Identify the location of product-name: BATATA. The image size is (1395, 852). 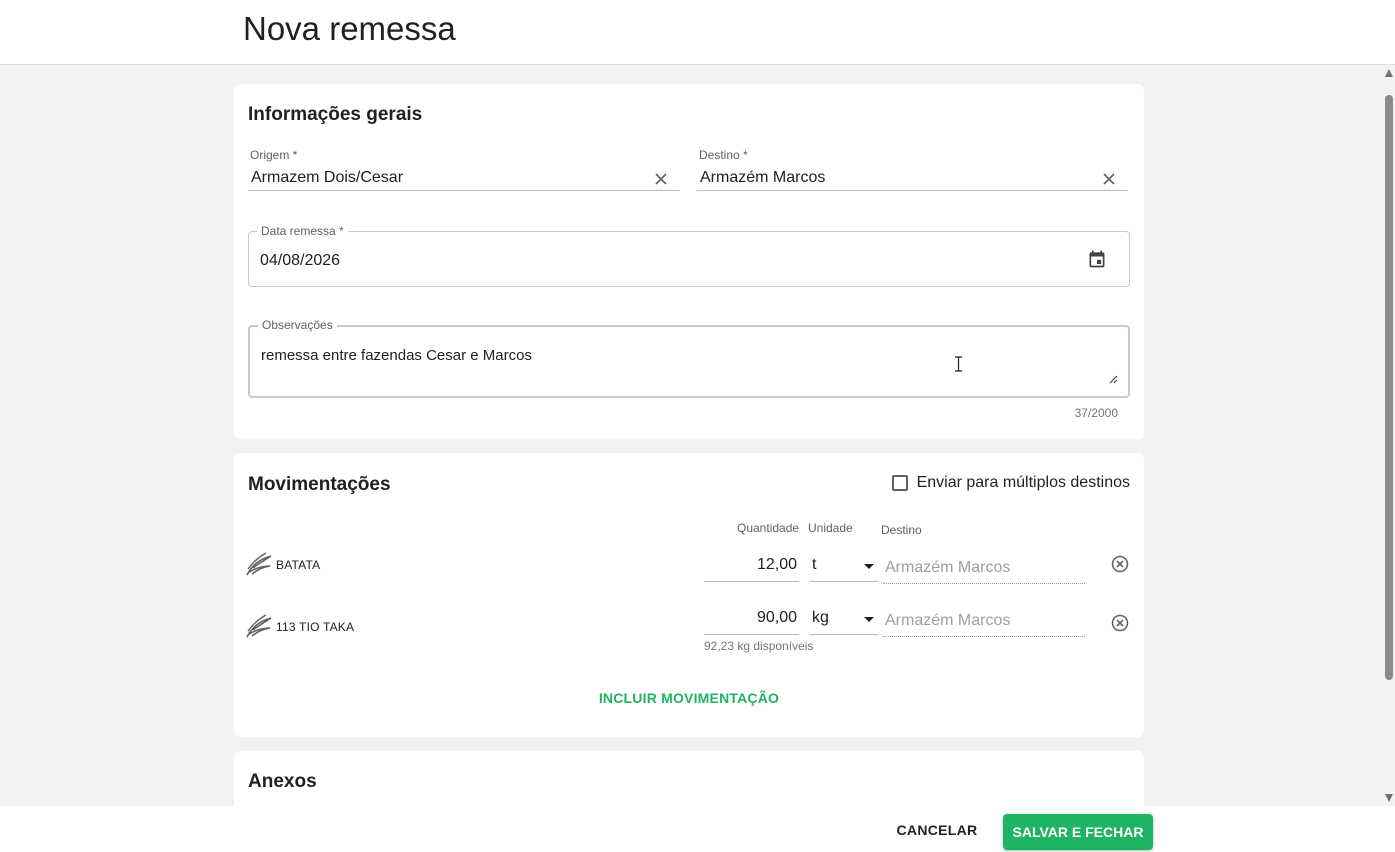
(298, 565).